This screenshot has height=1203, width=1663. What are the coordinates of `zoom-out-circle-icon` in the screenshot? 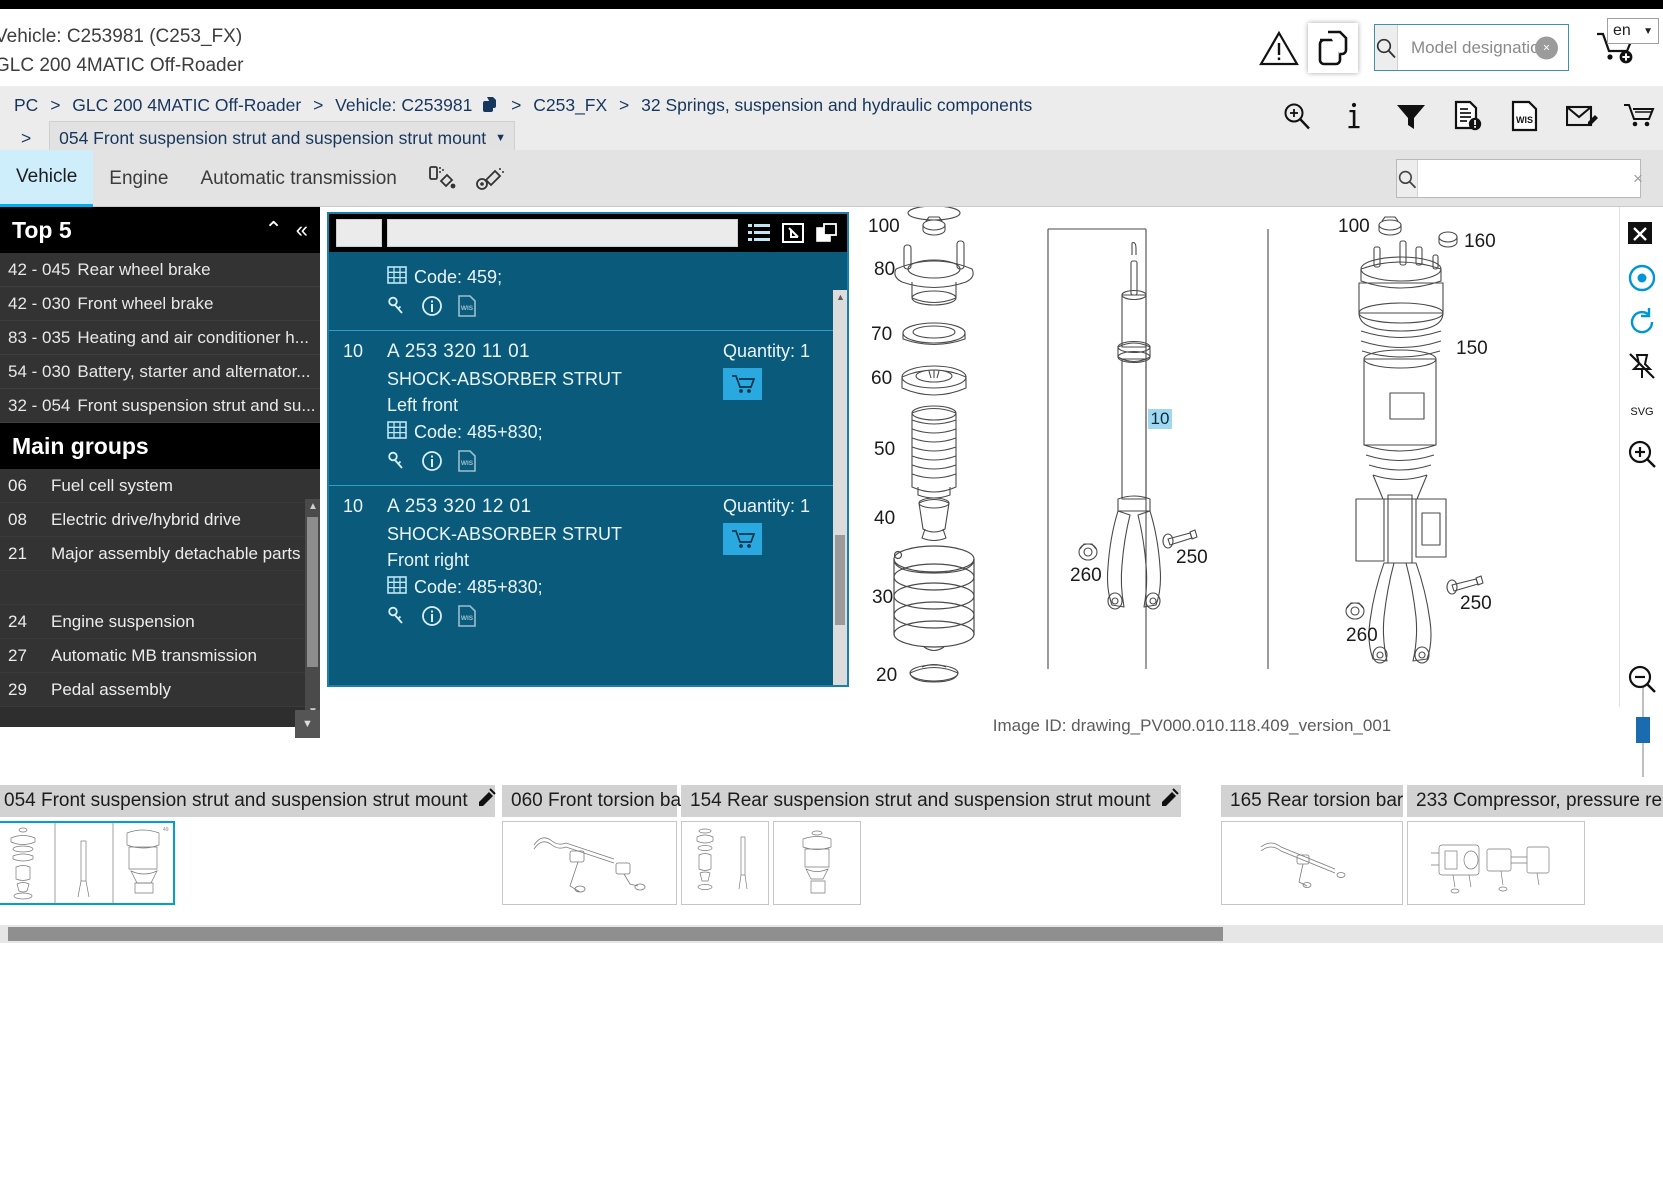 It's located at (1642, 679).